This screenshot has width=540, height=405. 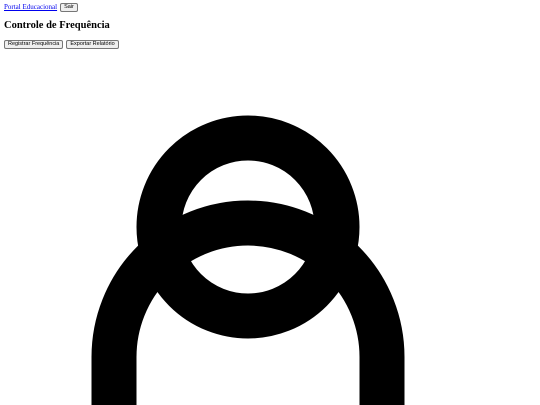 I want to click on top-nav: Portal Educacional Sair, so click(x=41, y=7).